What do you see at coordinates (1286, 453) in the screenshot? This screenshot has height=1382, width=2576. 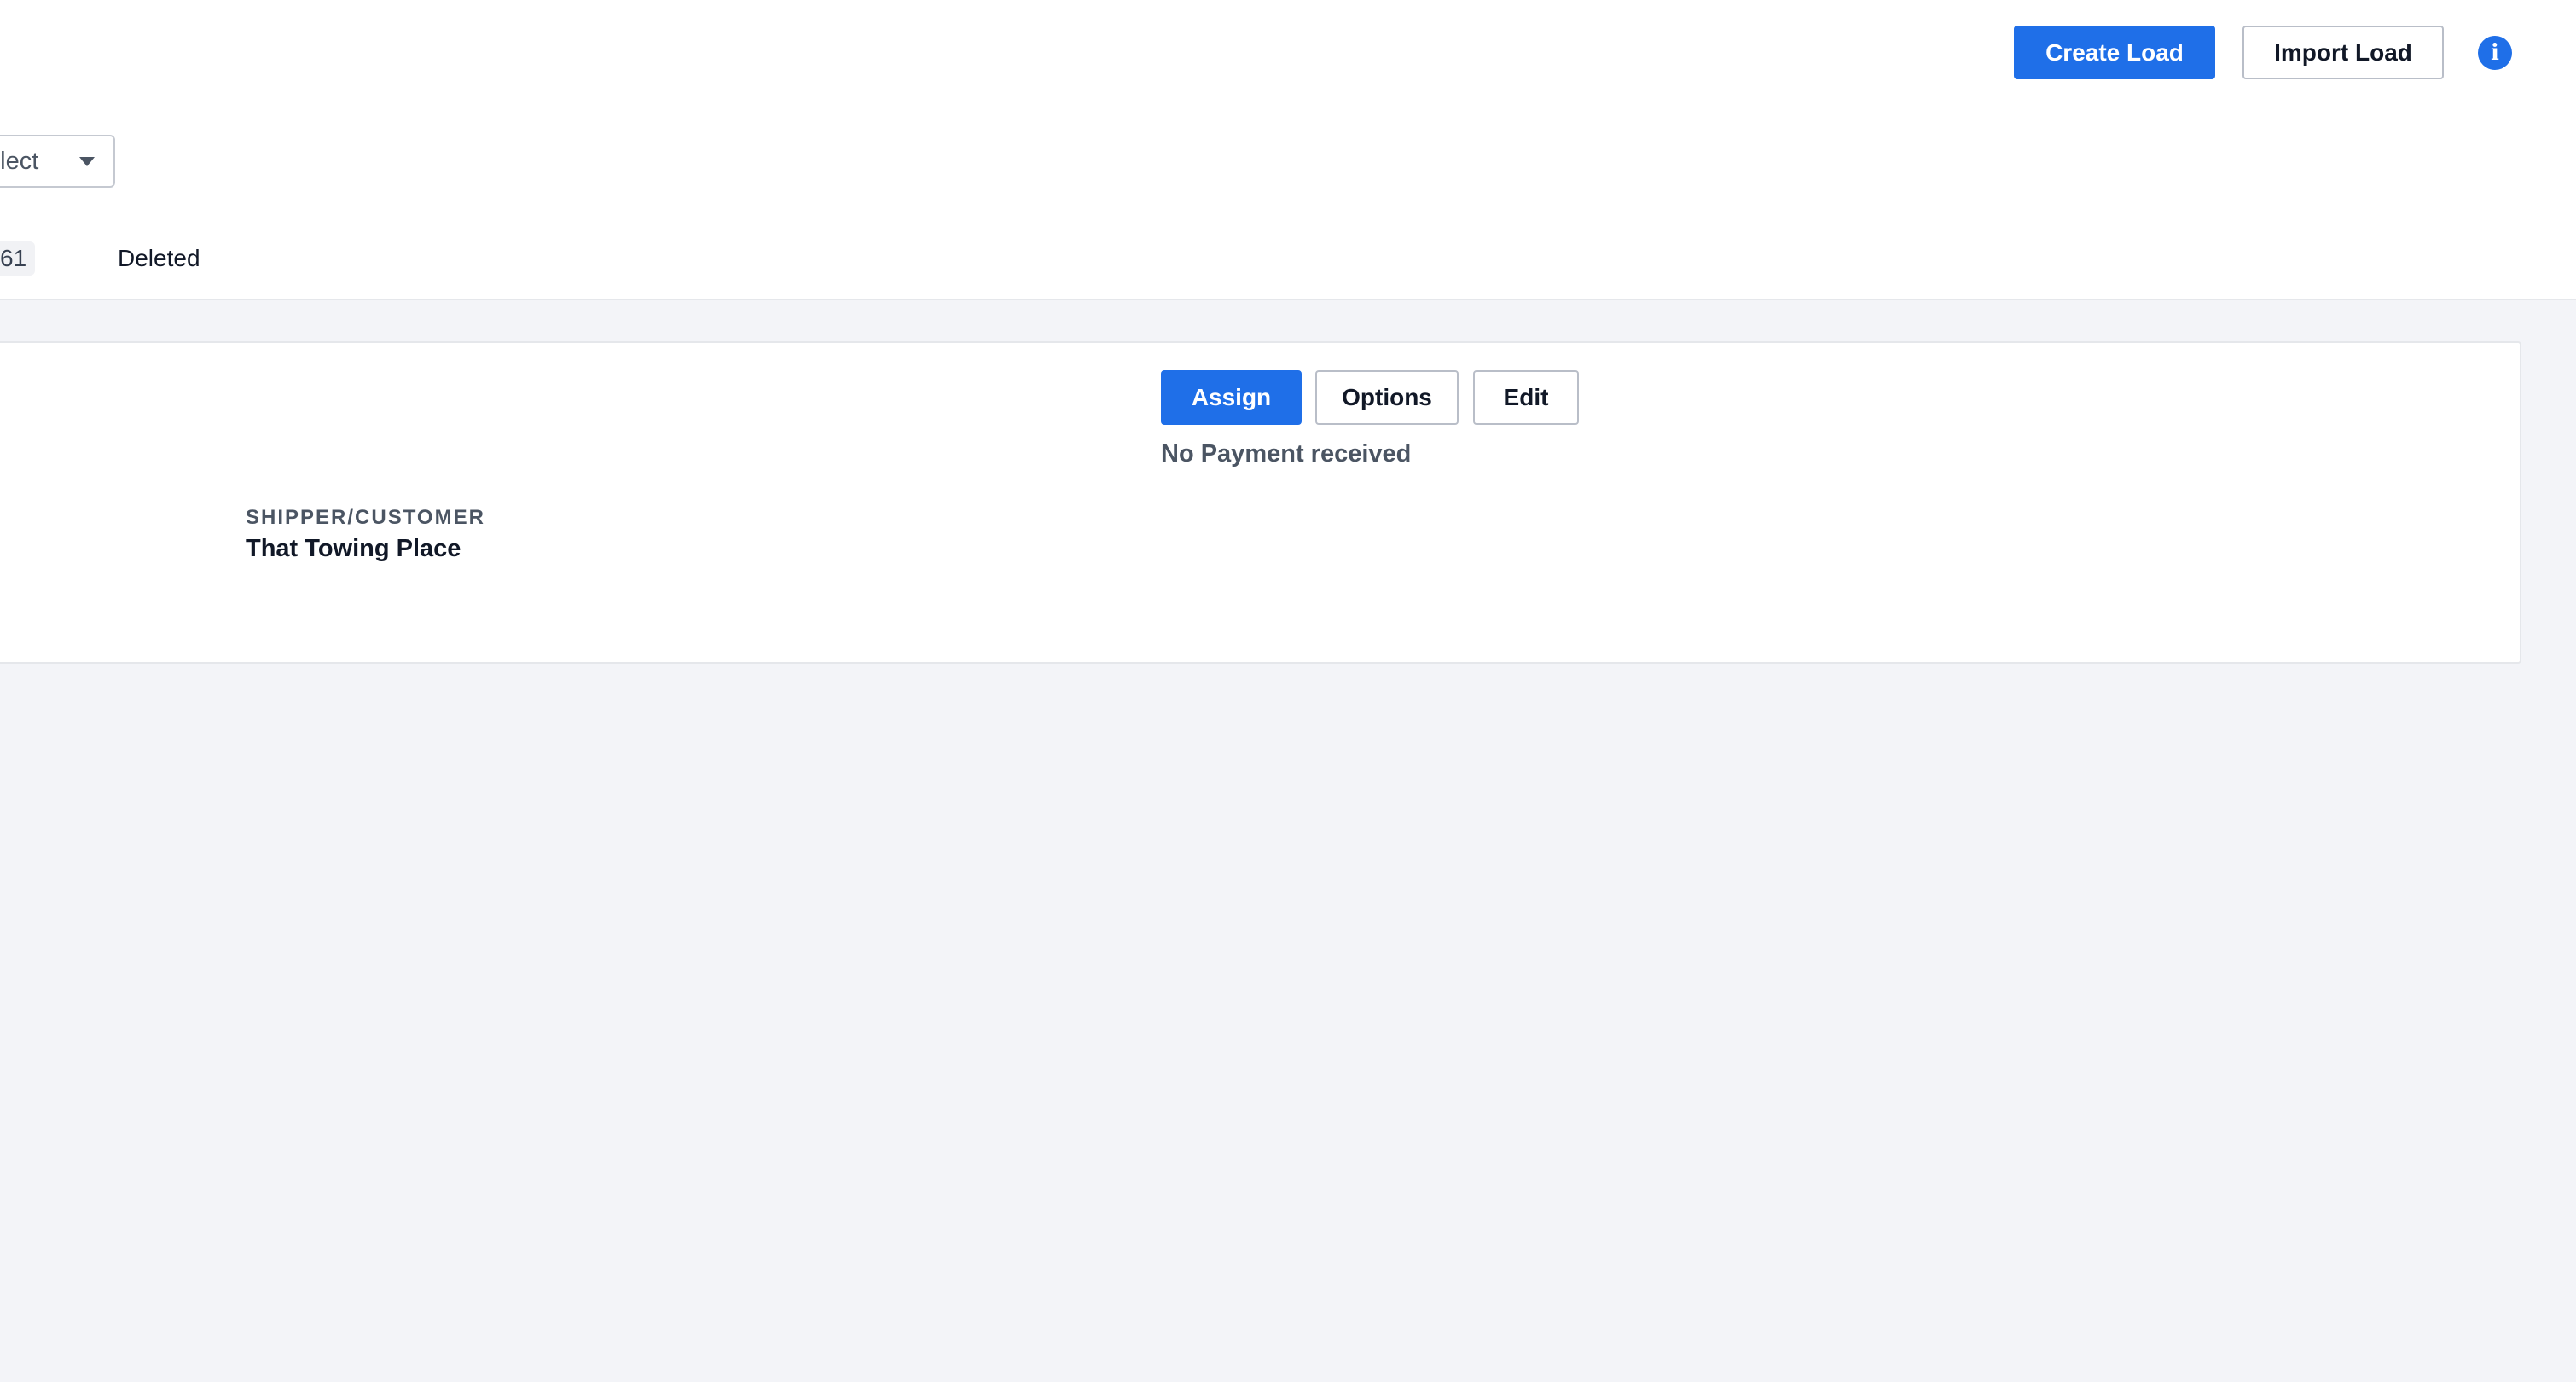 I see `payment-status: No Payment received` at bounding box center [1286, 453].